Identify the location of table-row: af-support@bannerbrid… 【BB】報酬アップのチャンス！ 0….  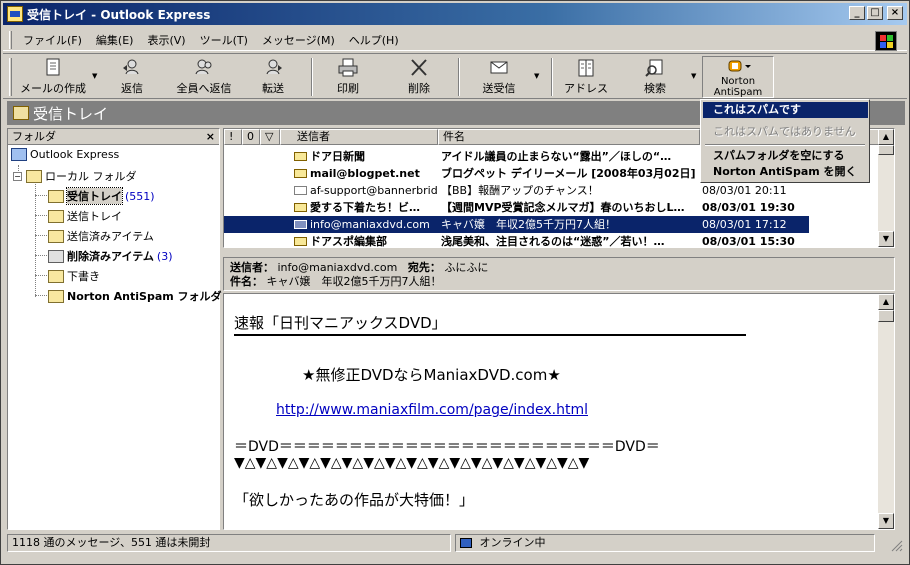
(516, 190).